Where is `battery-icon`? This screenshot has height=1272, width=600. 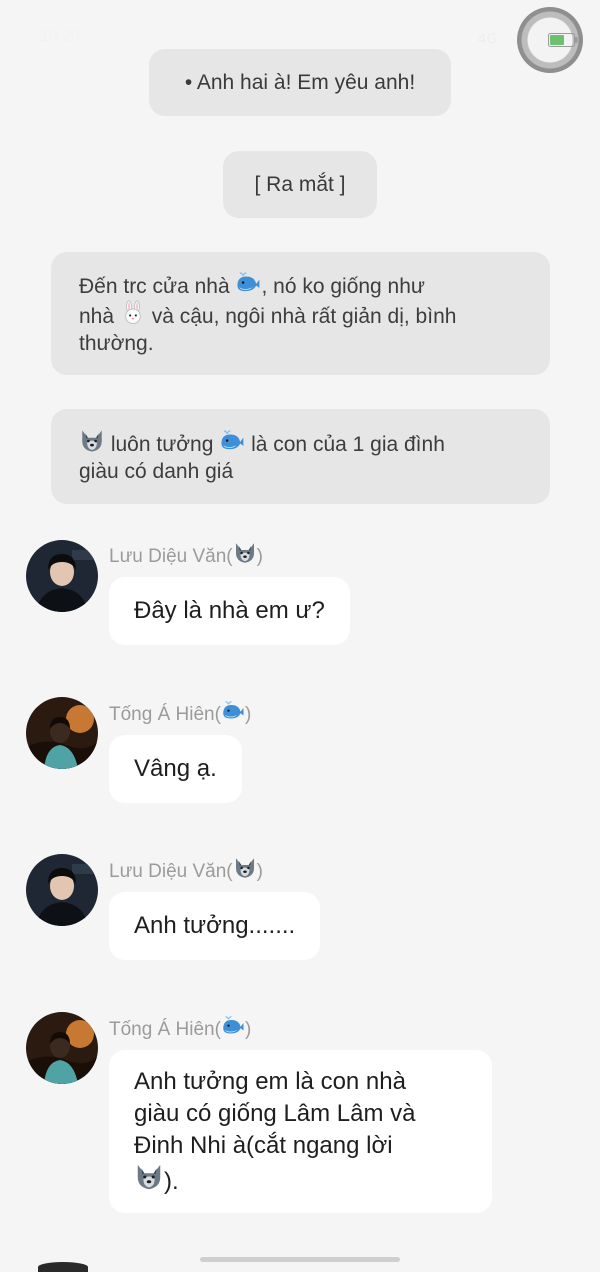
battery-icon is located at coordinates (563, 40).